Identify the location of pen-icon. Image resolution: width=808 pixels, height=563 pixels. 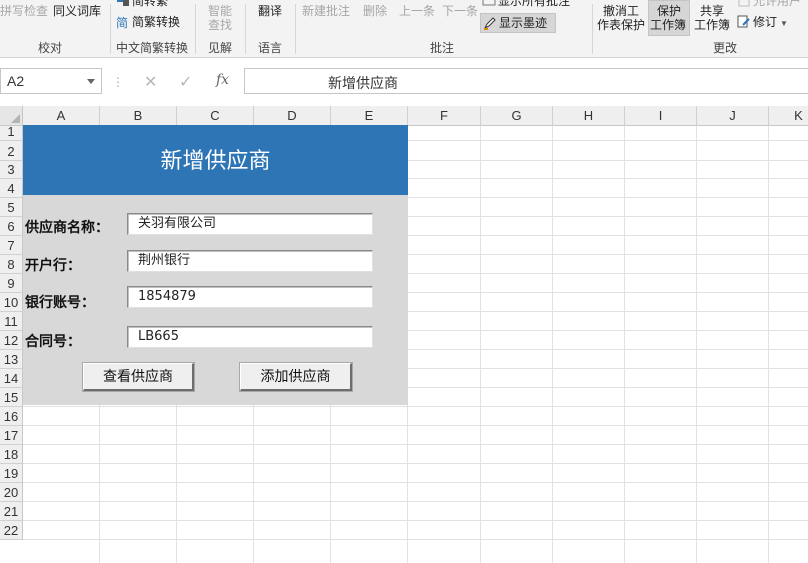
(489, 23).